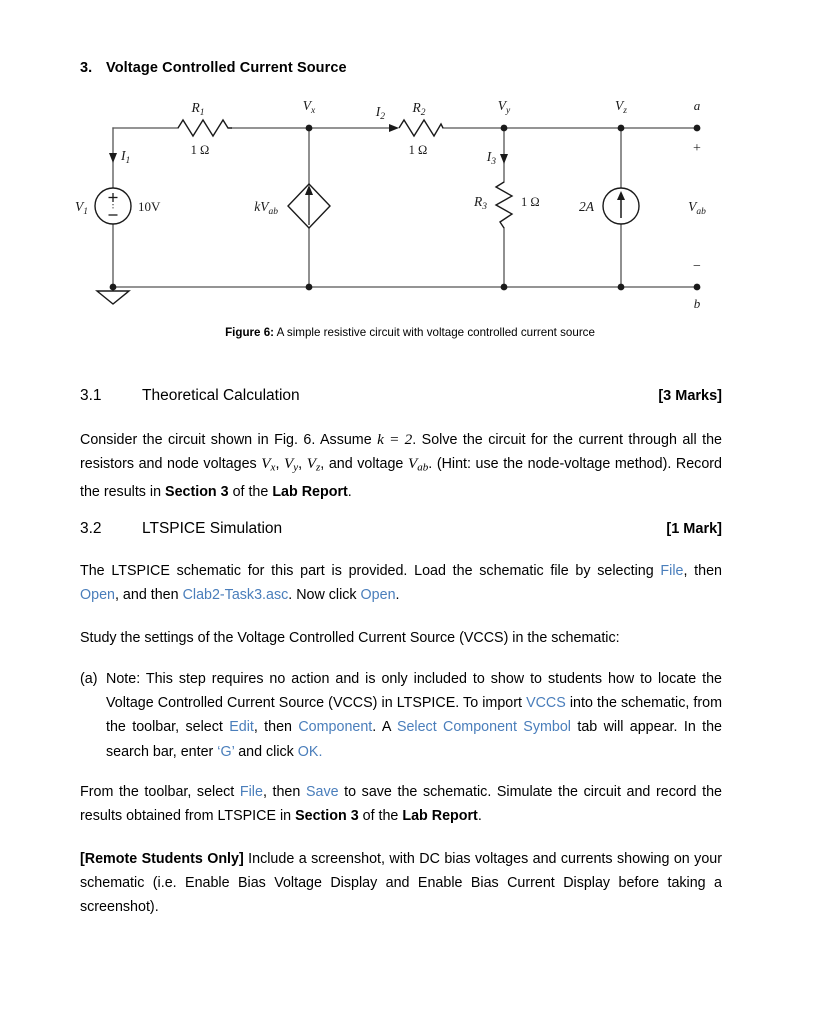  What do you see at coordinates (504, 287) in the screenshot?
I see `node-dot-bottom-vy` at bounding box center [504, 287].